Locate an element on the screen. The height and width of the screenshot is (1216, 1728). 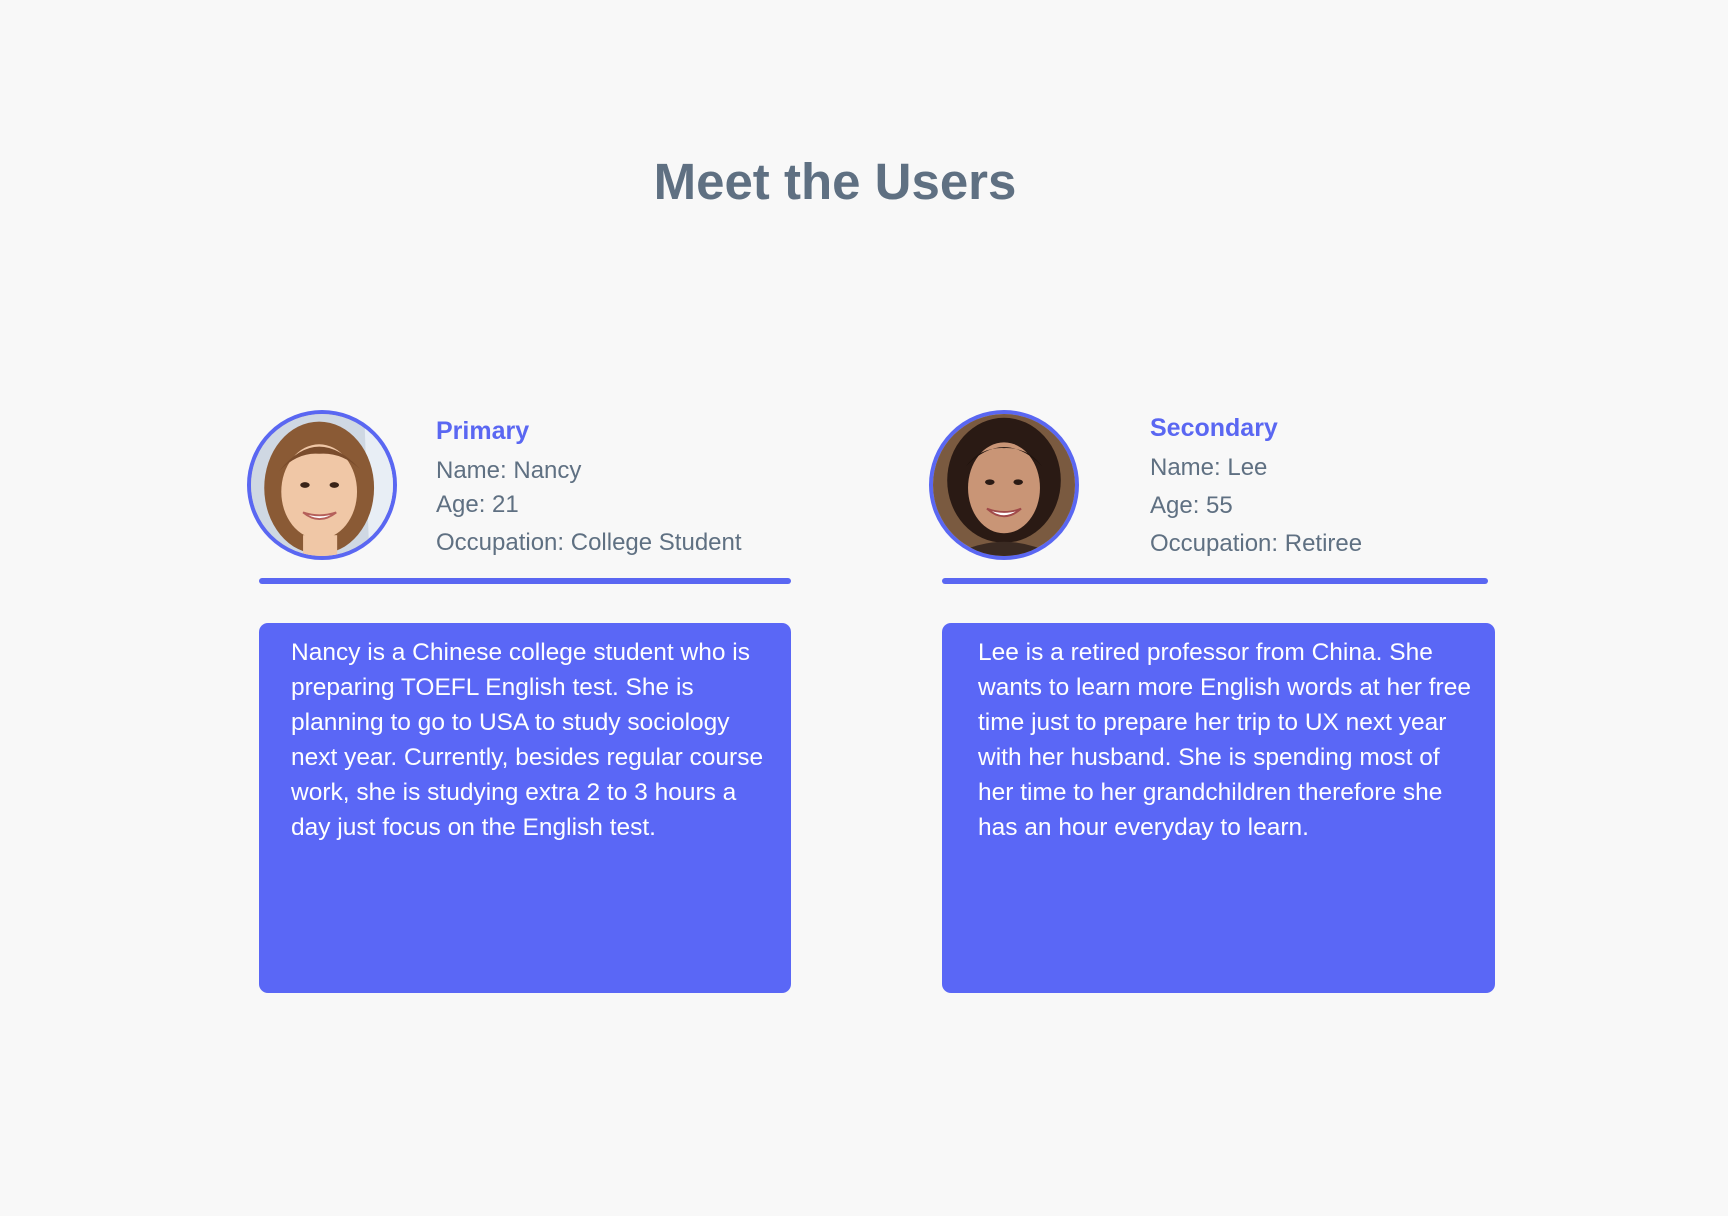
avatar-nancy is located at coordinates (322, 485).